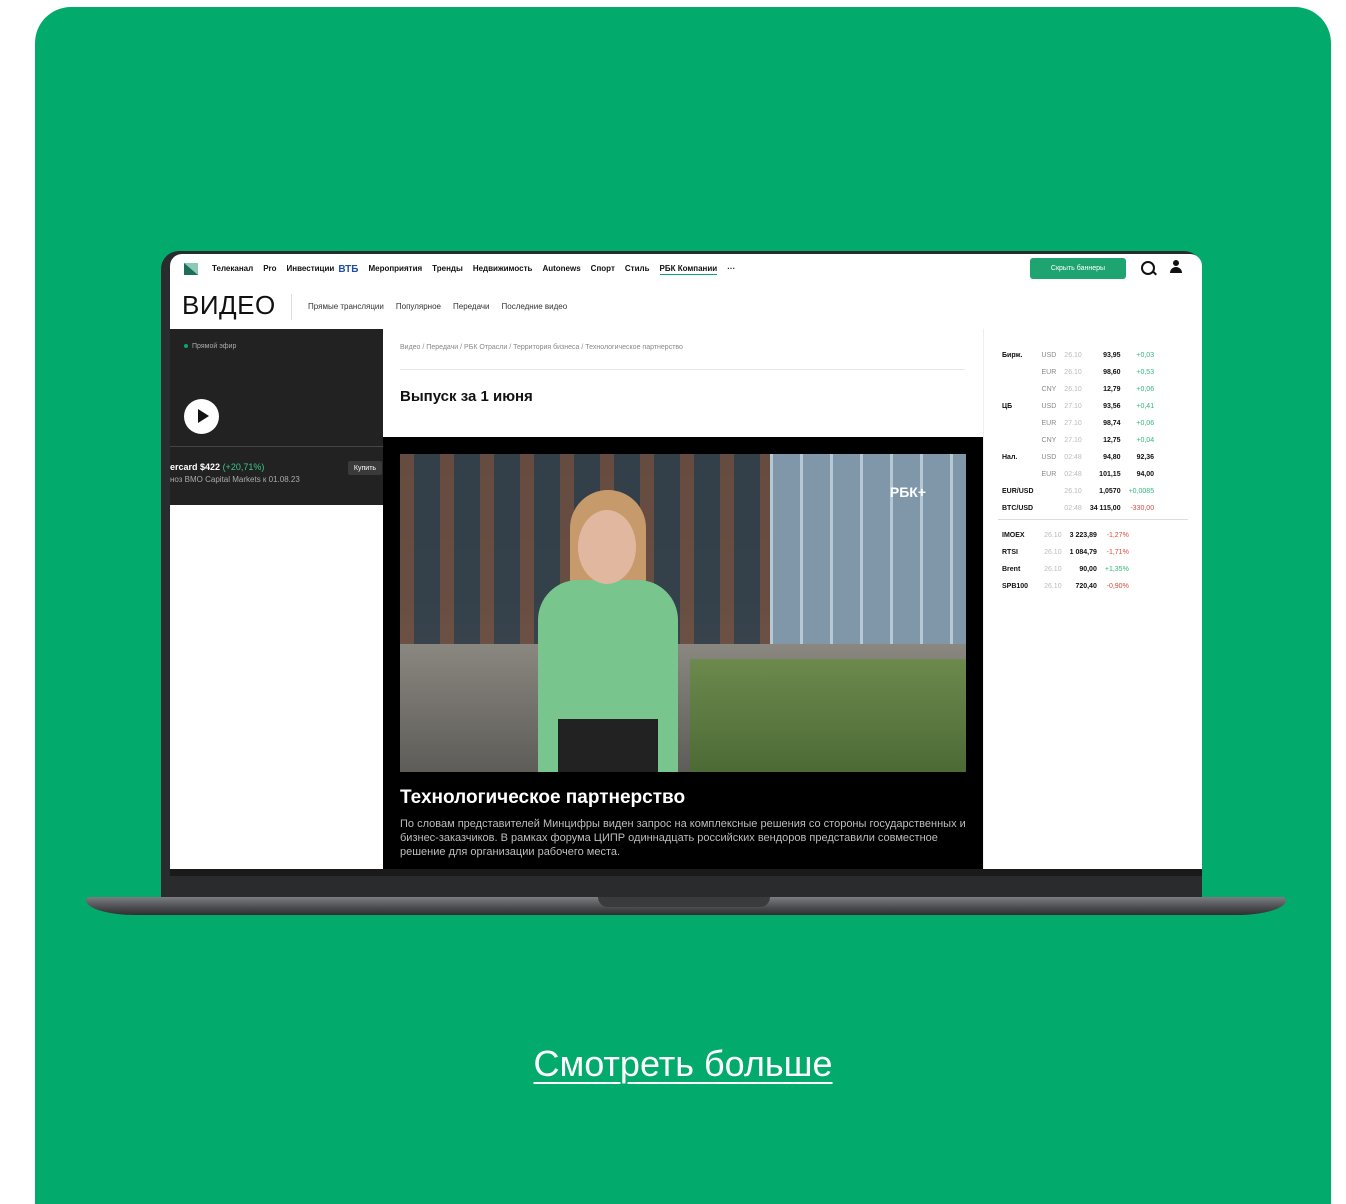  What do you see at coordinates (1049, 406) in the screenshot?
I see `quote-currency: USD` at bounding box center [1049, 406].